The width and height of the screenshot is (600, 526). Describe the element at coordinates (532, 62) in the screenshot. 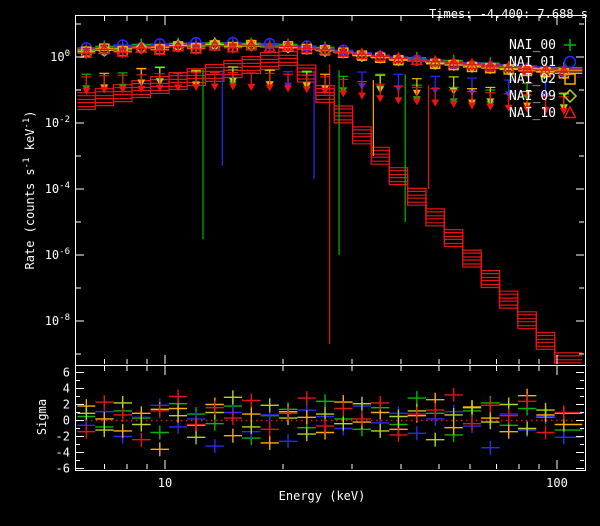

I see `legend-label-NAI_01: NAI_01` at that location.